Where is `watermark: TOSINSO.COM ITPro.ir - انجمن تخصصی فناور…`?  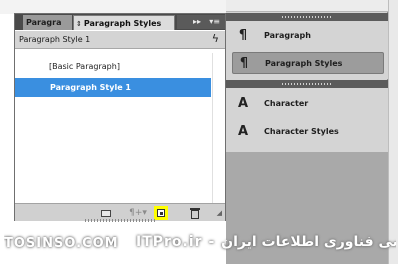
watermark: TOSINSO.COM ITPro.ir - انجمن تخصصی فناور… is located at coordinates (200, 243).